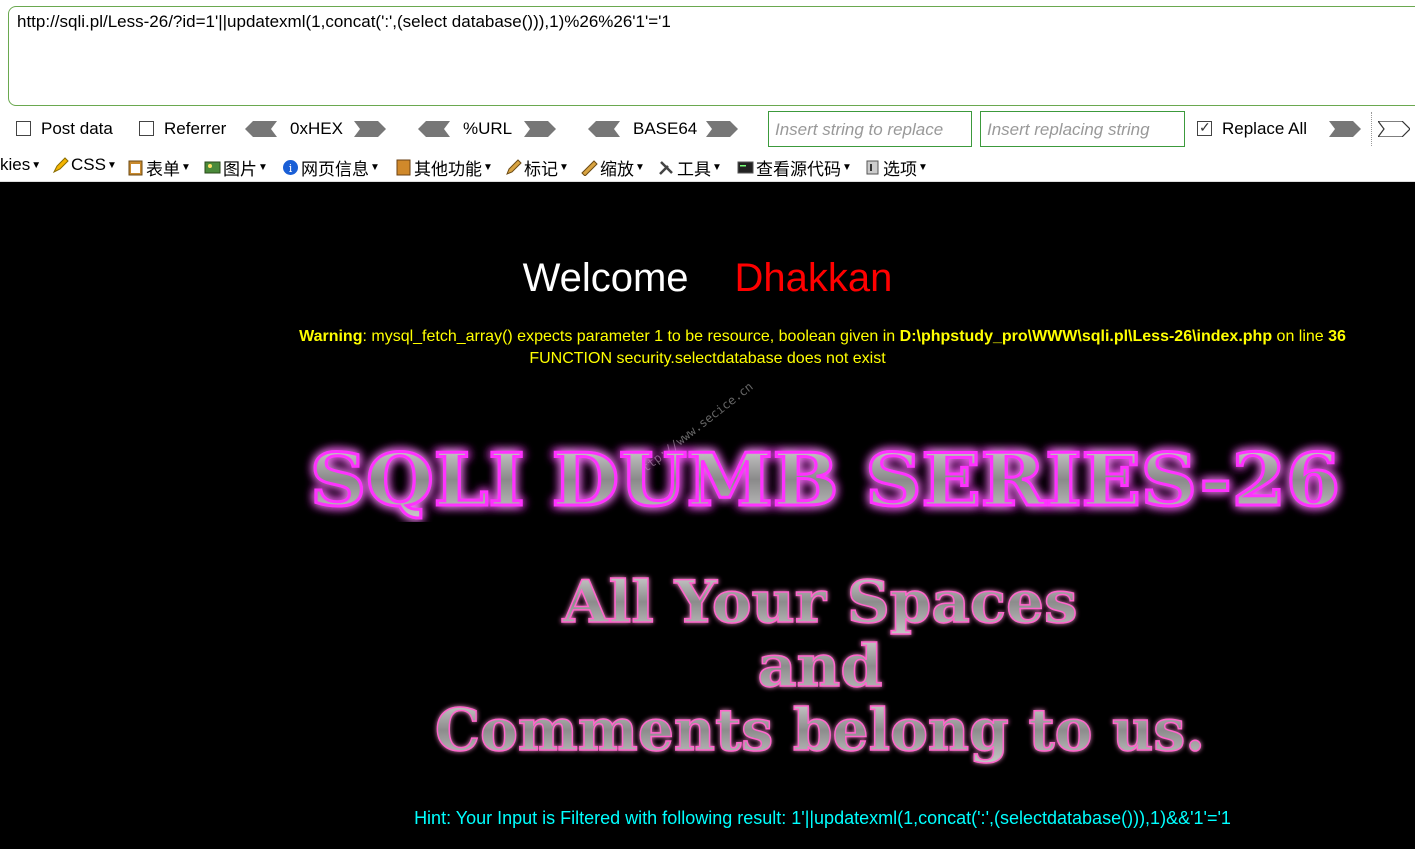 The height and width of the screenshot is (849, 1415). What do you see at coordinates (316, 128) in the screenshot?
I see `hex-label: 0xHEX` at bounding box center [316, 128].